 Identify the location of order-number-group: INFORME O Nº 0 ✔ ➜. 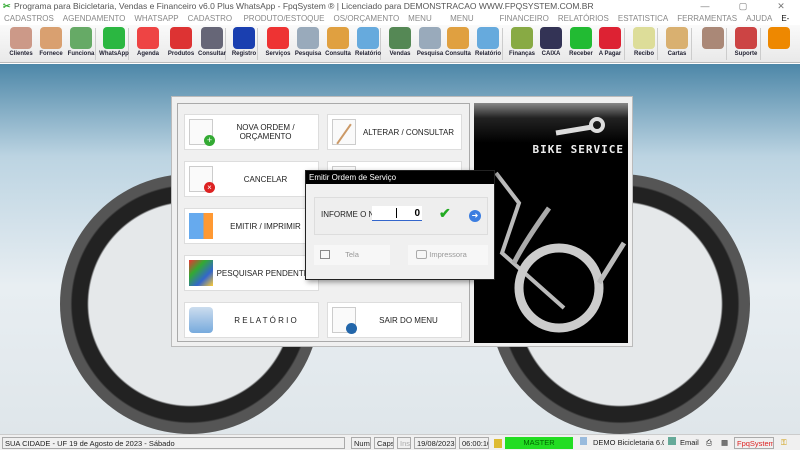
(401, 216).